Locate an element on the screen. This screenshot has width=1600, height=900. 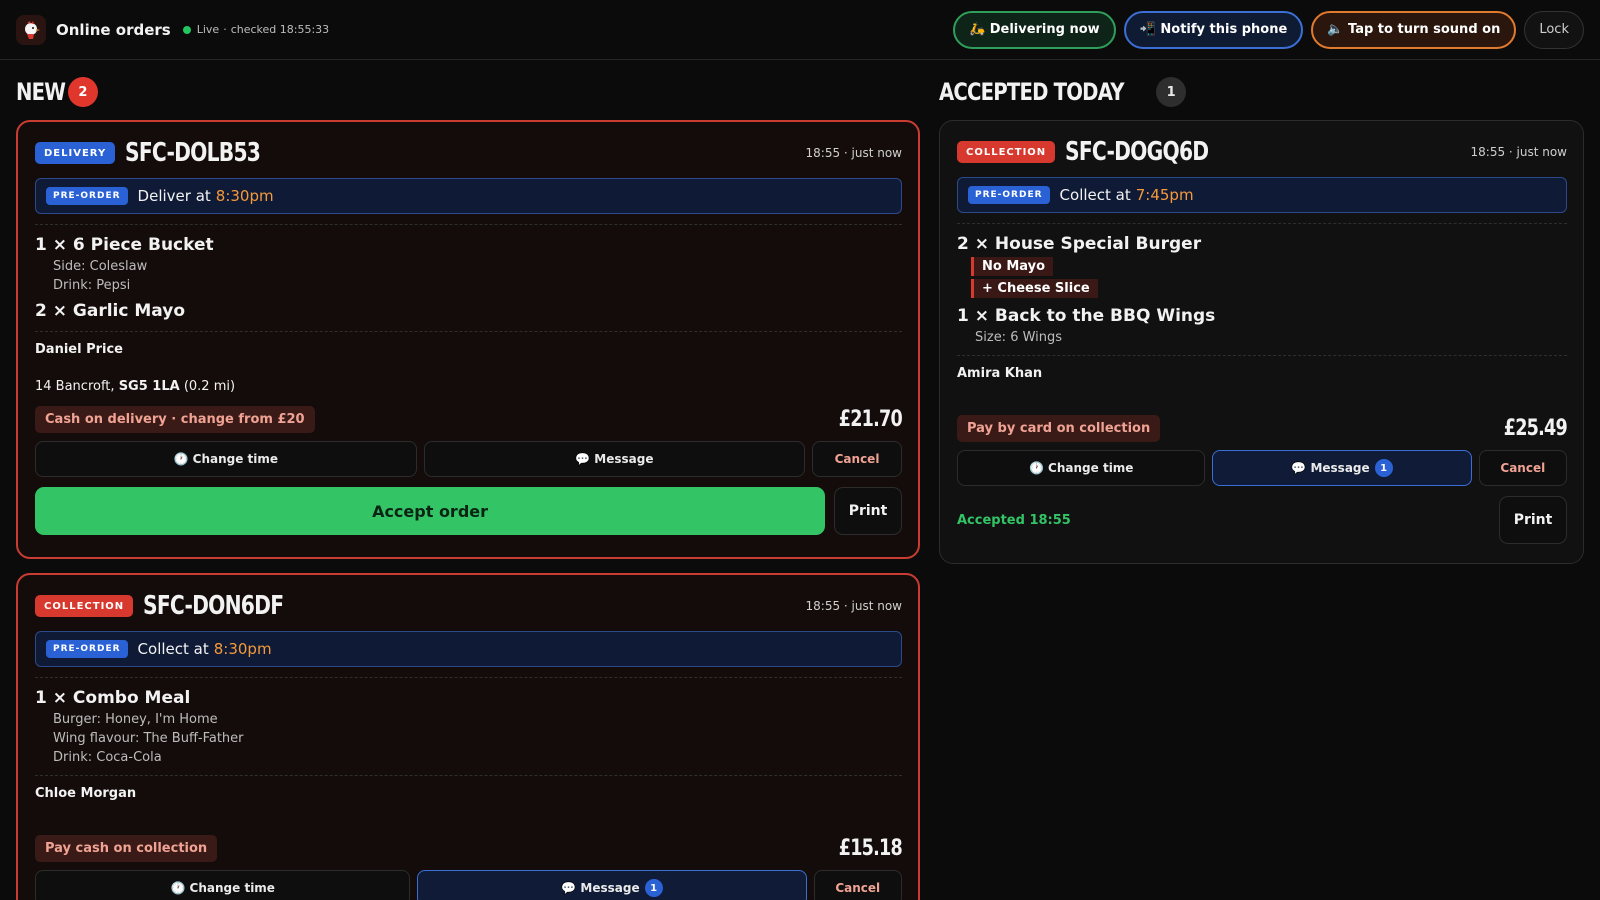
delivering-now-button: 🛵 Delivering now is located at coordinates (1034, 29).